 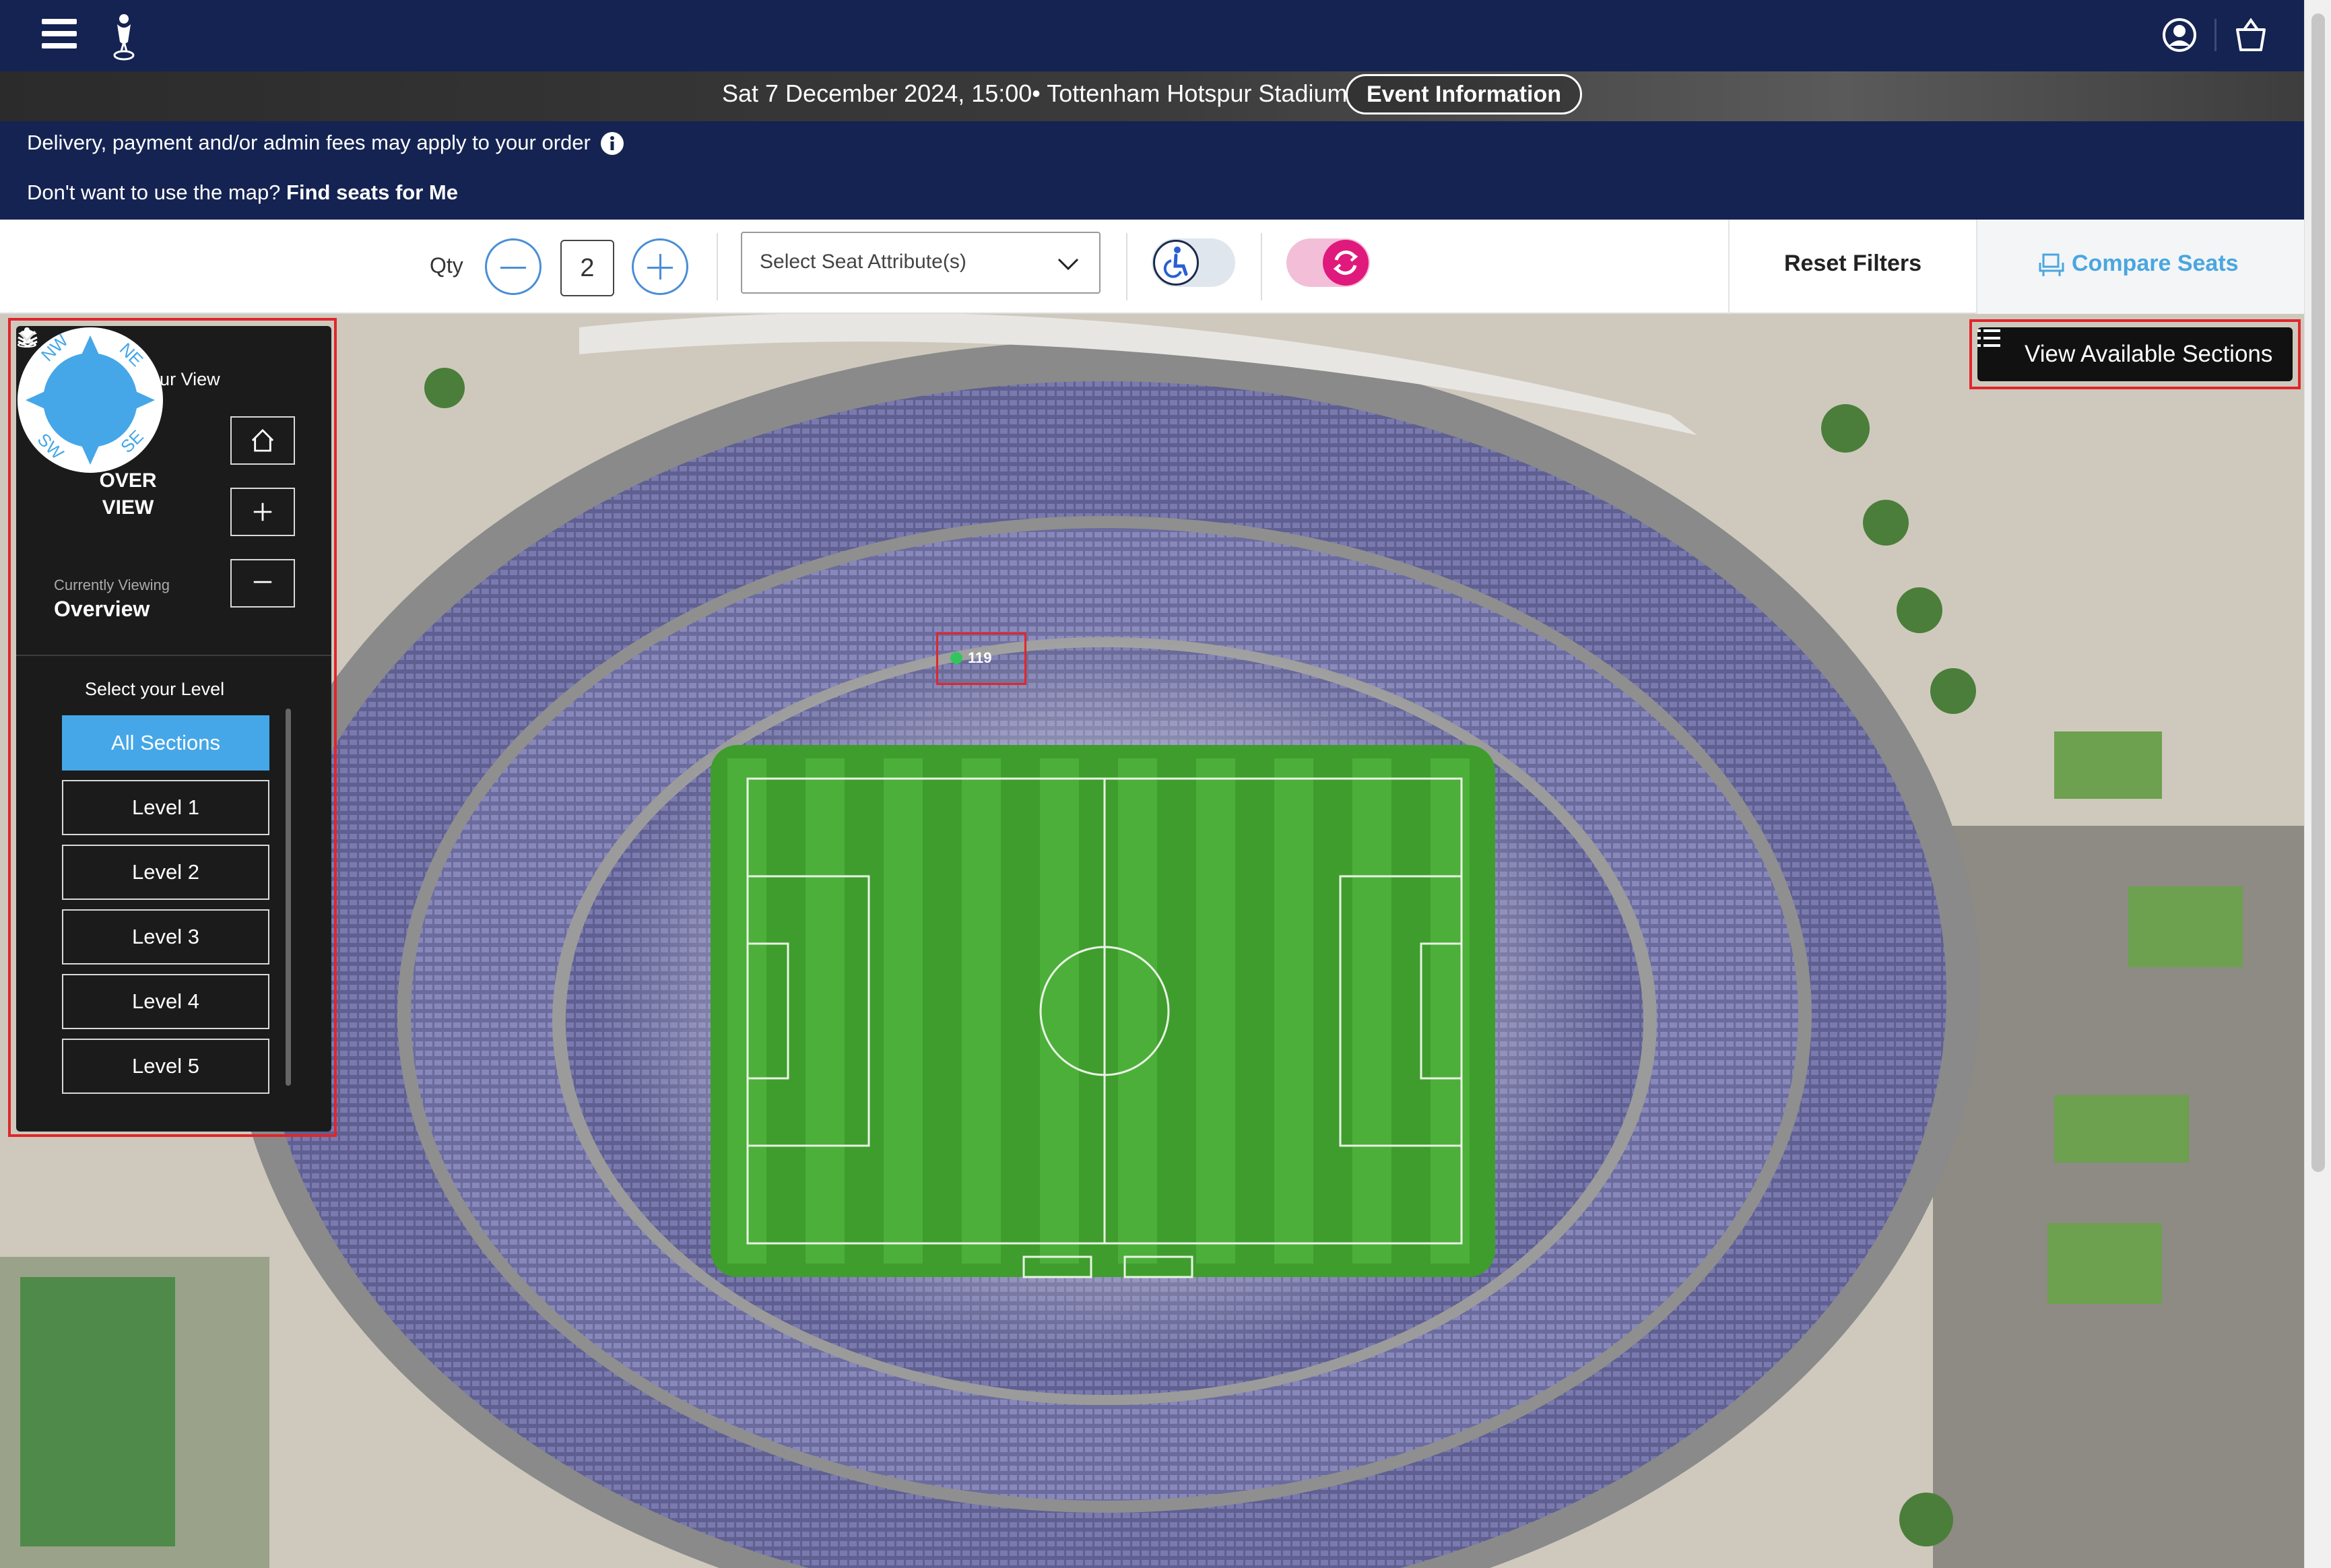 I want to click on list-icon, so click(x=1988, y=338).